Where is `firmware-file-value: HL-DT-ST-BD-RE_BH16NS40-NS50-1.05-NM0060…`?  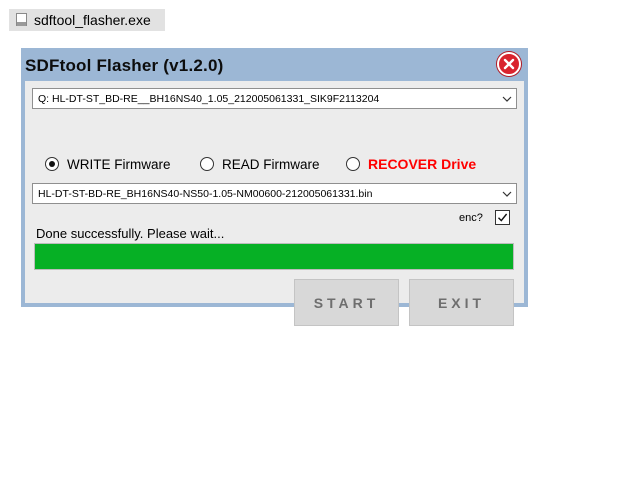 firmware-file-value: HL-DT-ST-BD-RE_BH16NS40-NS50-1.05-NM0060… is located at coordinates (205, 193).